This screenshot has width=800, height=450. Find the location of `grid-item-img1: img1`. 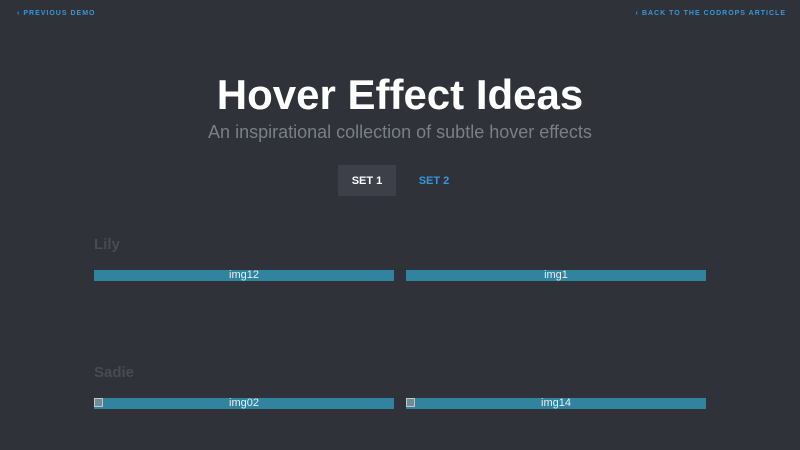

grid-item-img1: img1 is located at coordinates (556, 275).